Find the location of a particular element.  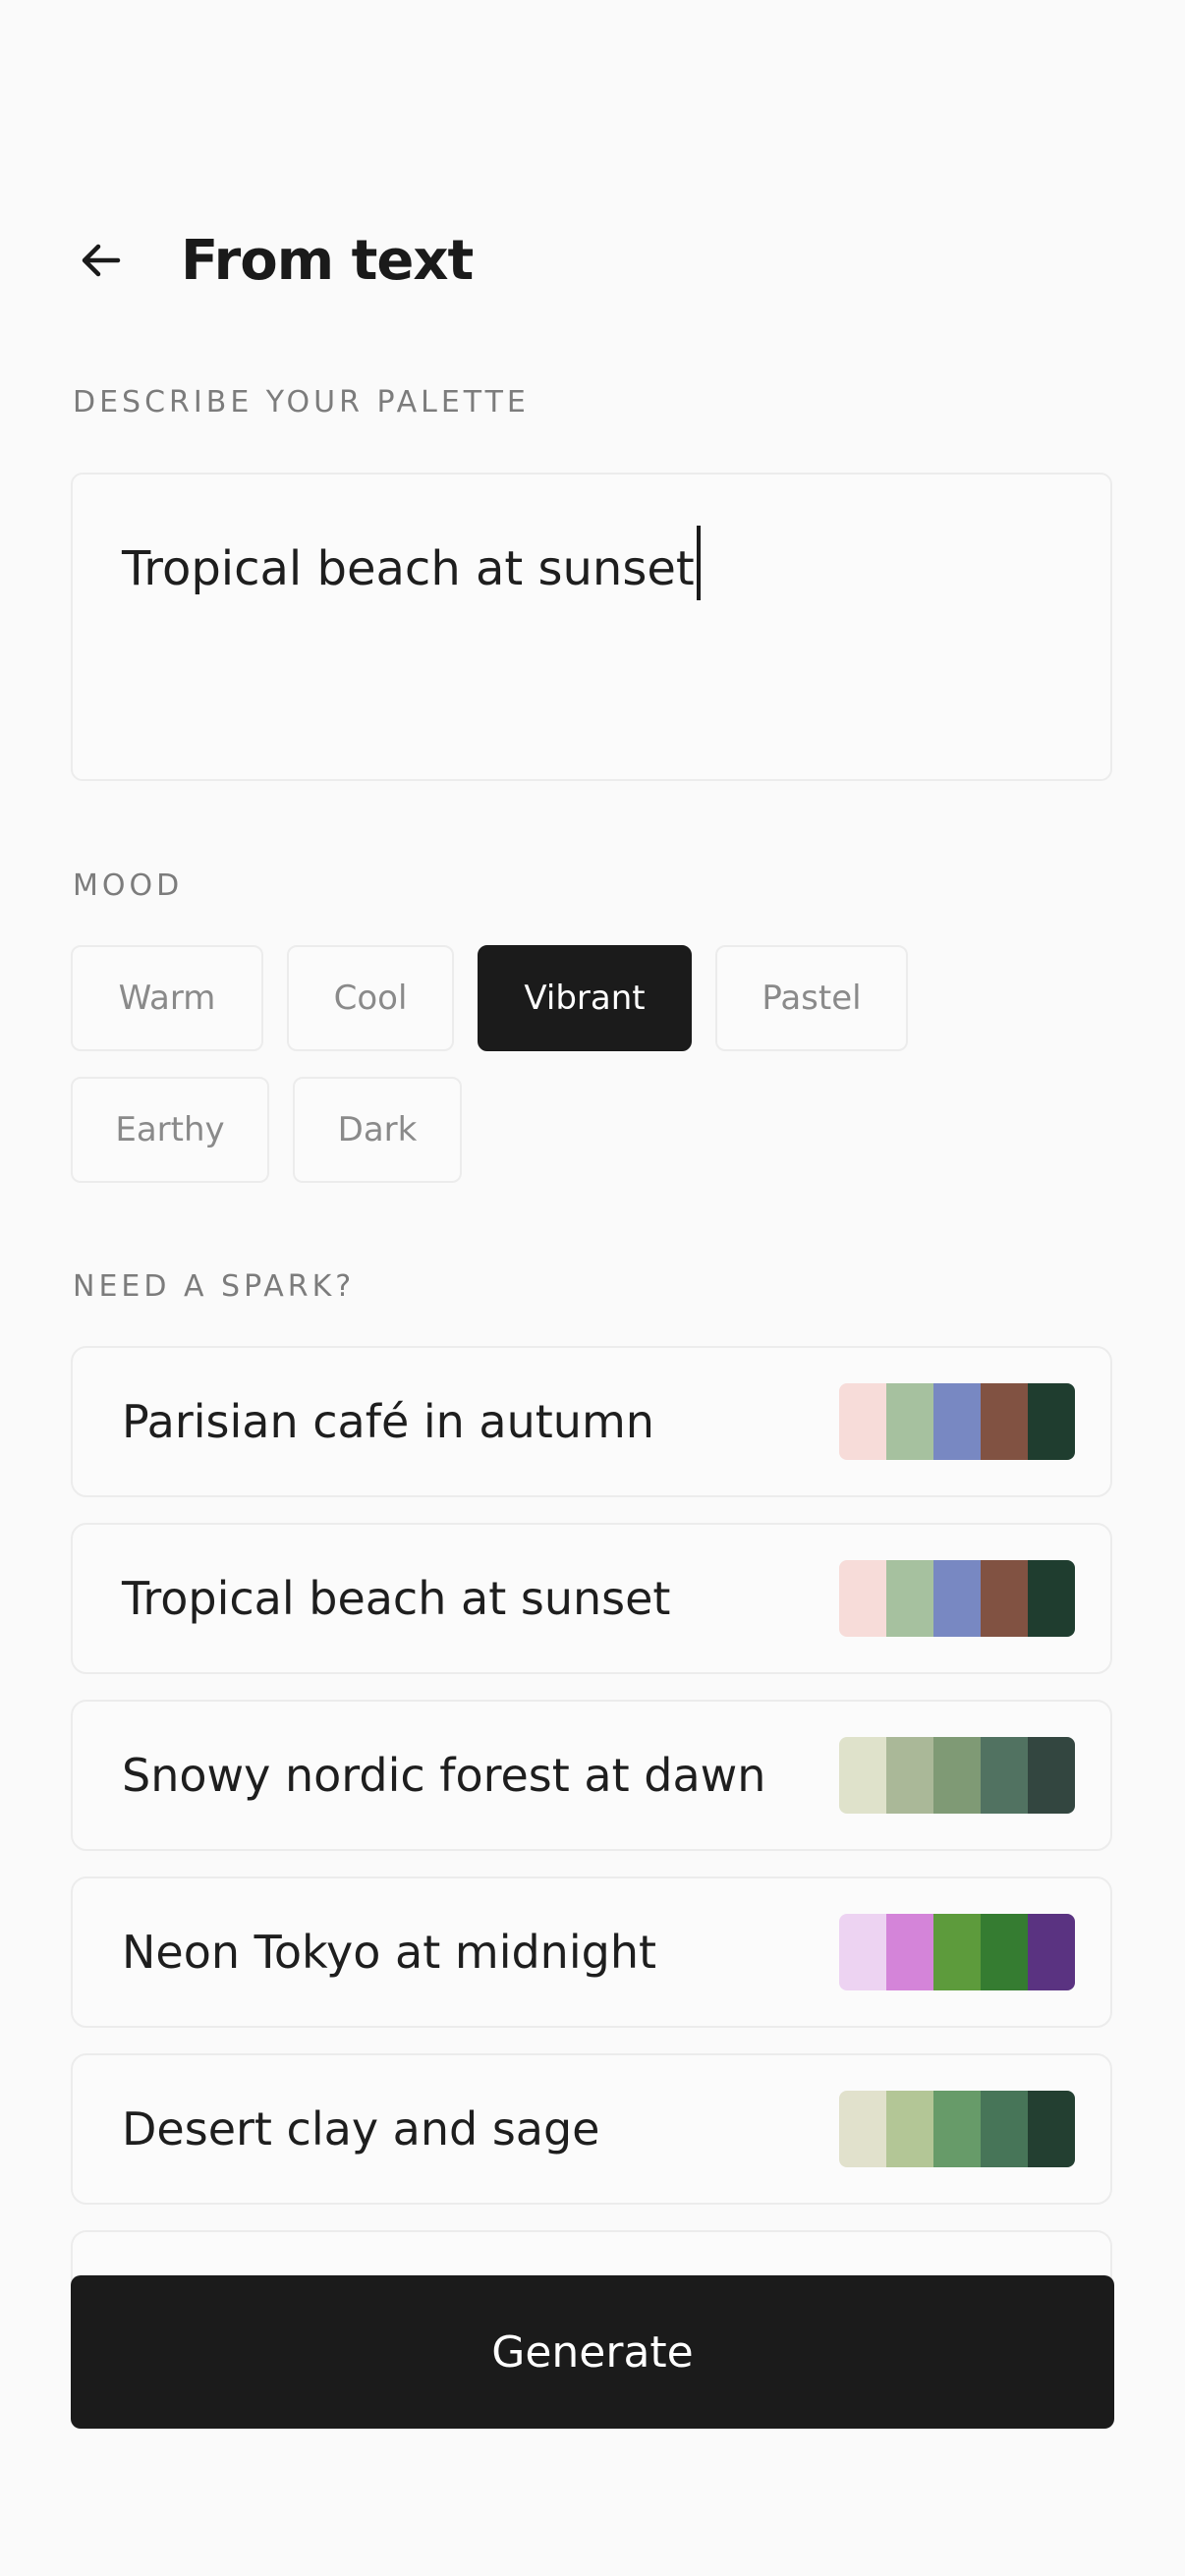

spark-label: NEED A SPARK? is located at coordinates (215, 1286).